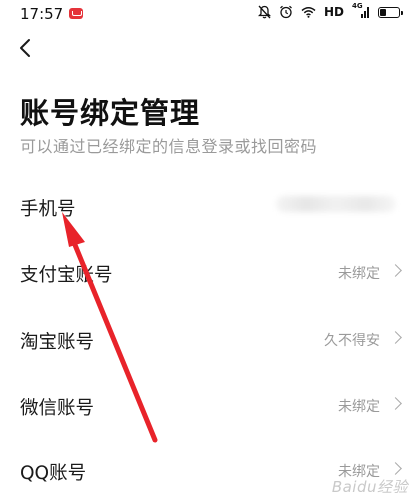 This screenshot has height=501, width=416. I want to click on app-notification-icon, so click(76, 13).